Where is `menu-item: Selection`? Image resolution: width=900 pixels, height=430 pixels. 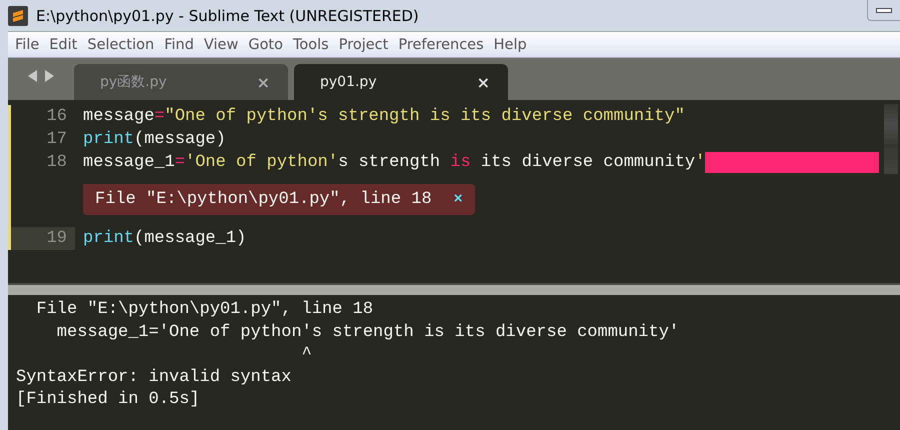 menu-item: Selection is located at coordinates (120, 44).